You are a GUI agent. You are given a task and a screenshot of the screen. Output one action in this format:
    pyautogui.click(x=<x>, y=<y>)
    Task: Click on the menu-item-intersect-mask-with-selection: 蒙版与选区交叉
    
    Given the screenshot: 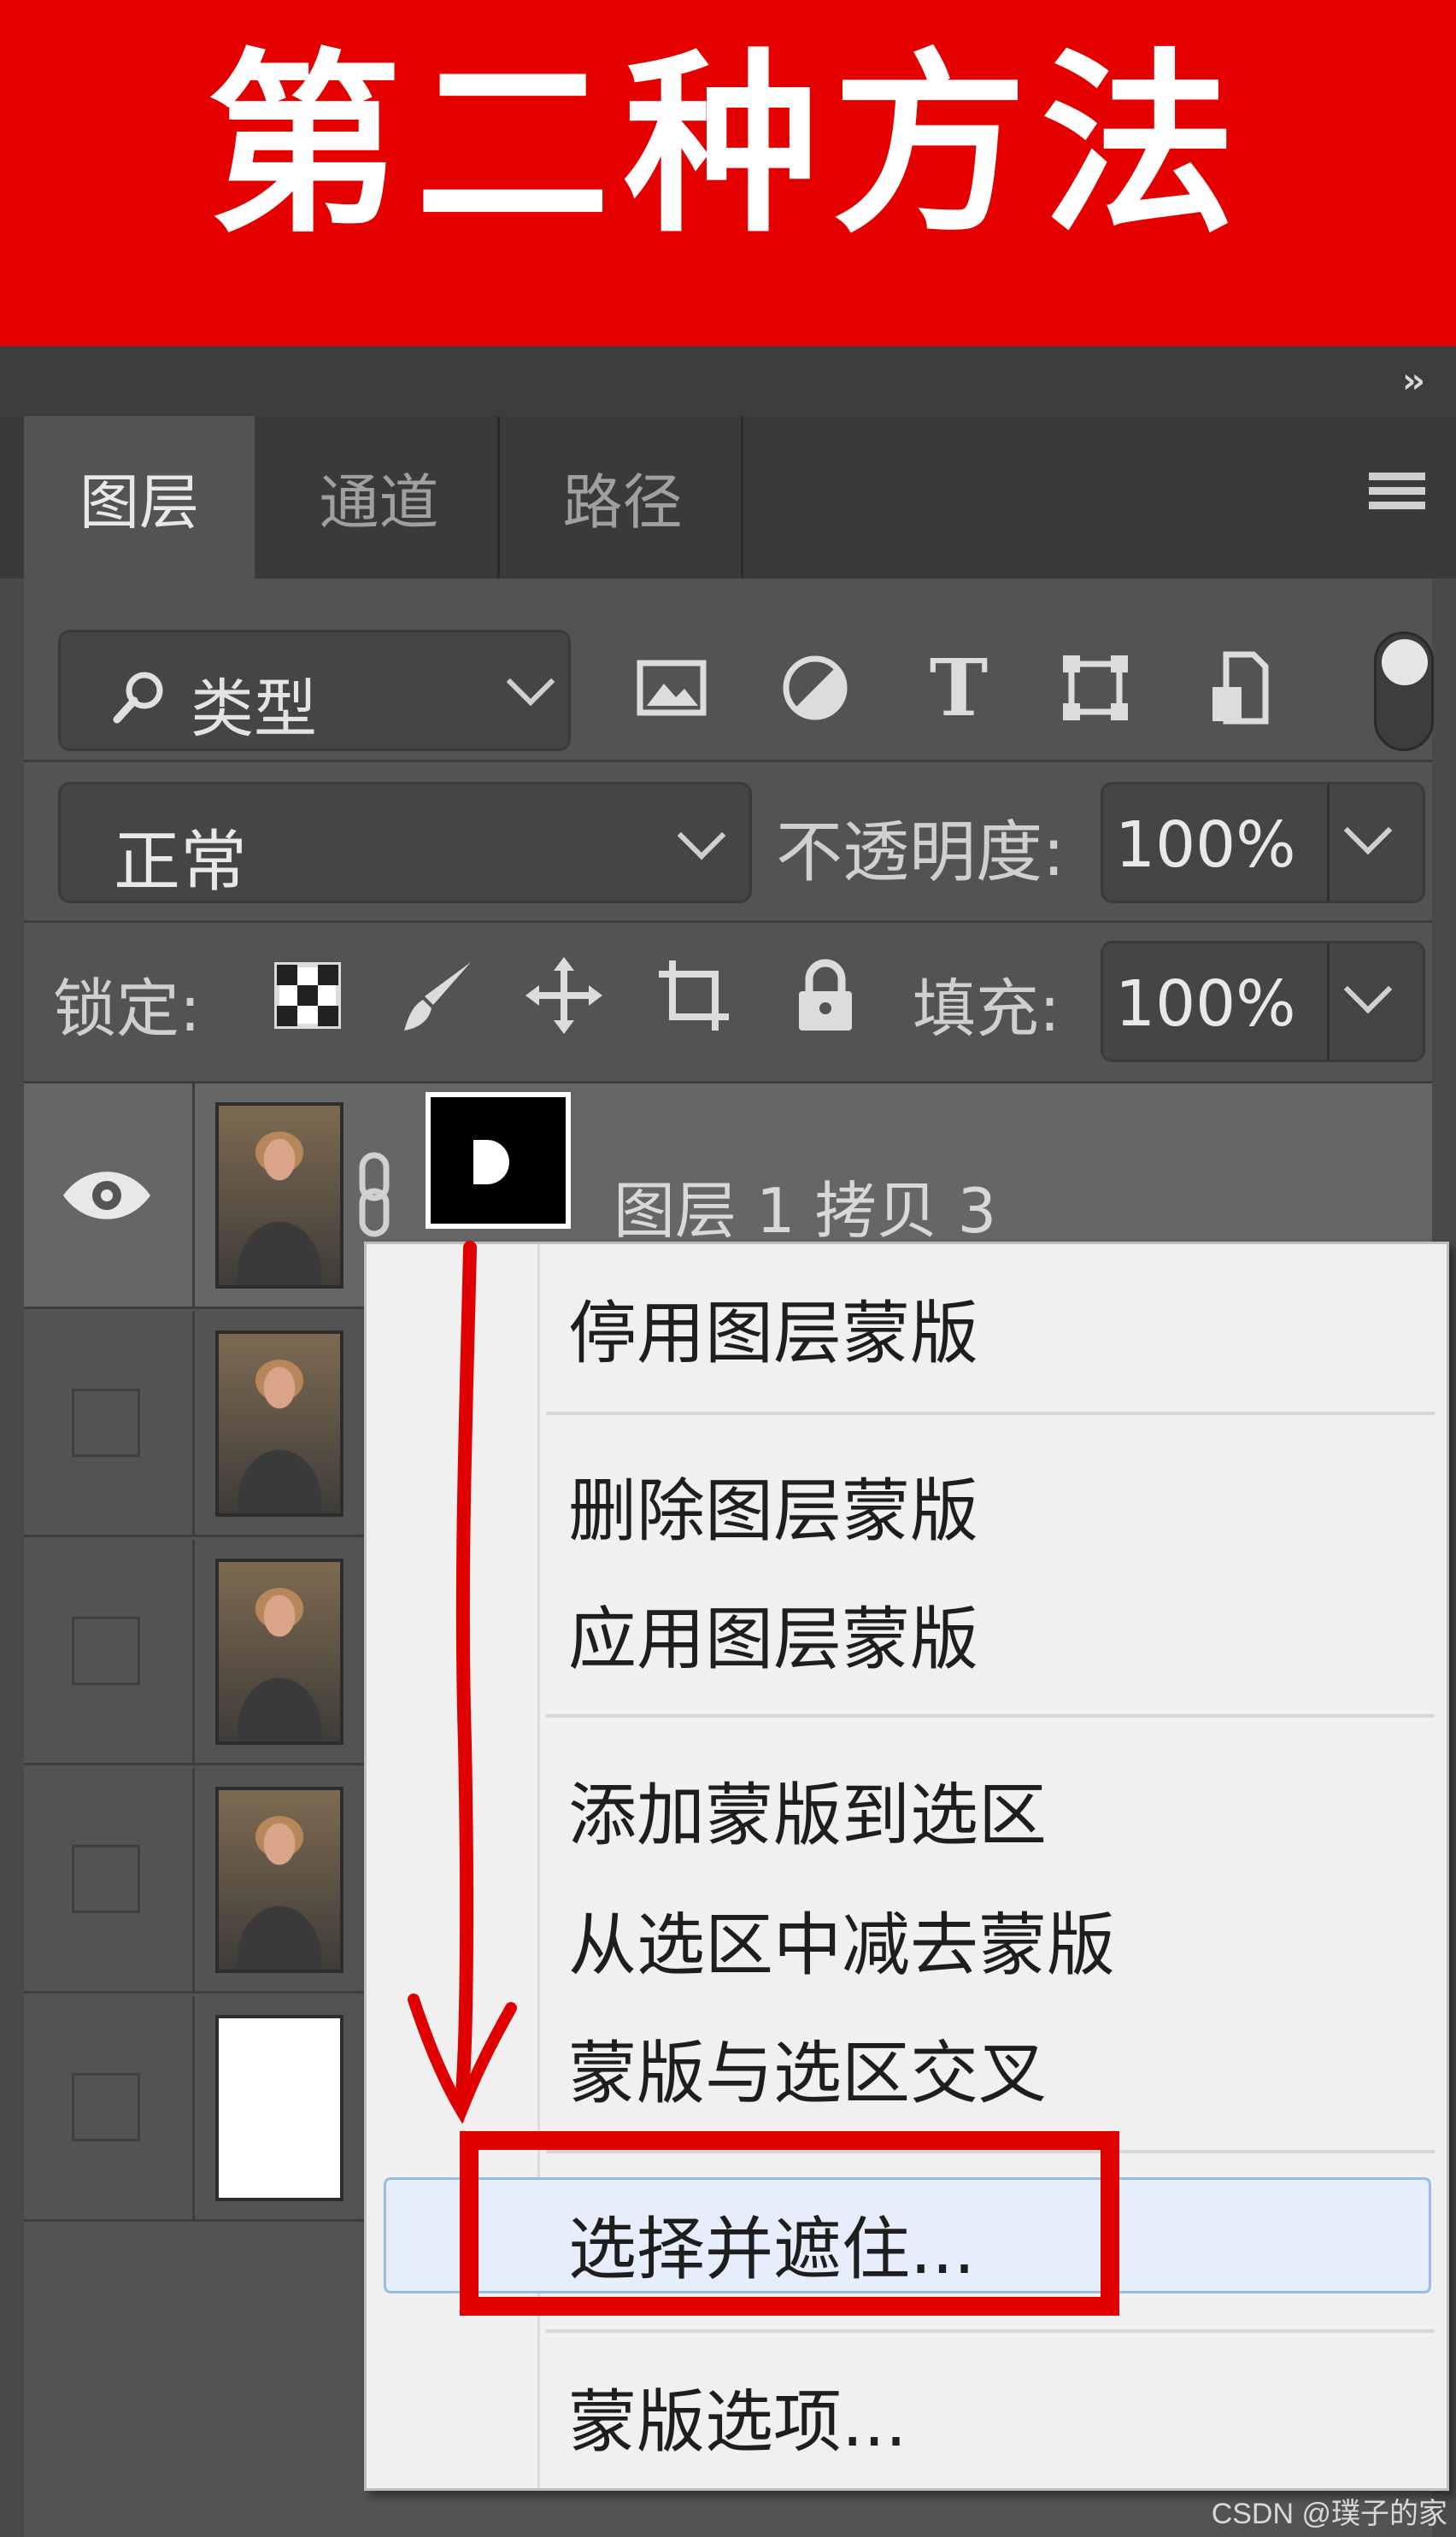 What is the action you would take?
    pyautogui.click(x=808, y=2067)
    